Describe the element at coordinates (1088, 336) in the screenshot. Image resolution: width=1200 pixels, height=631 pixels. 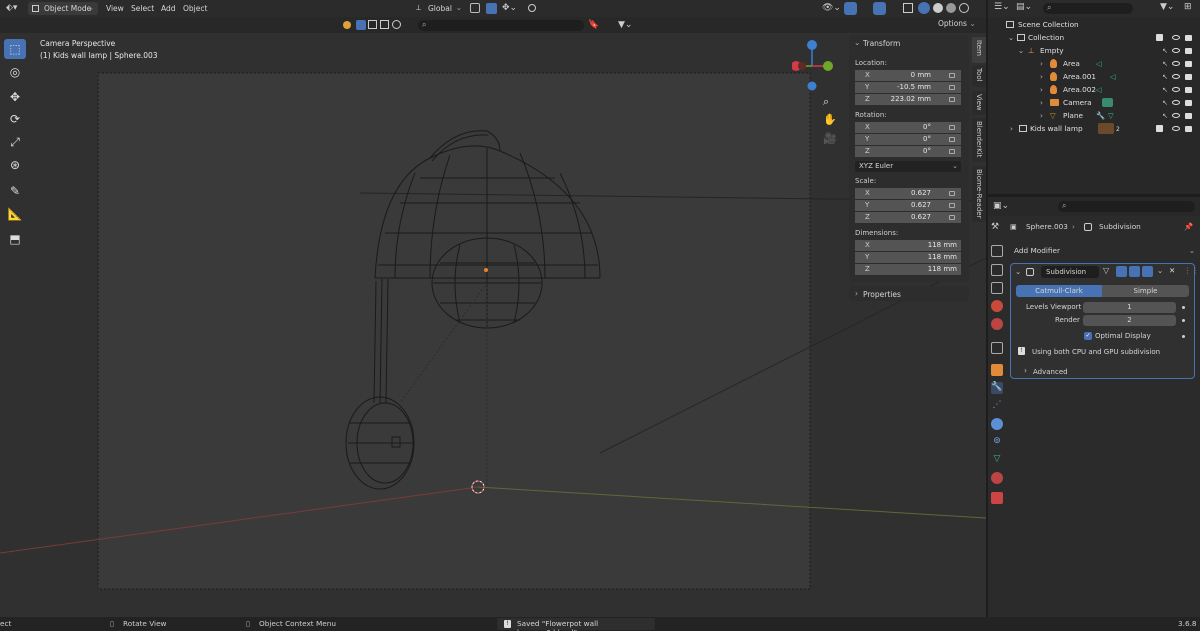
I see `optimal-display-checkbox: ✓` at that location.